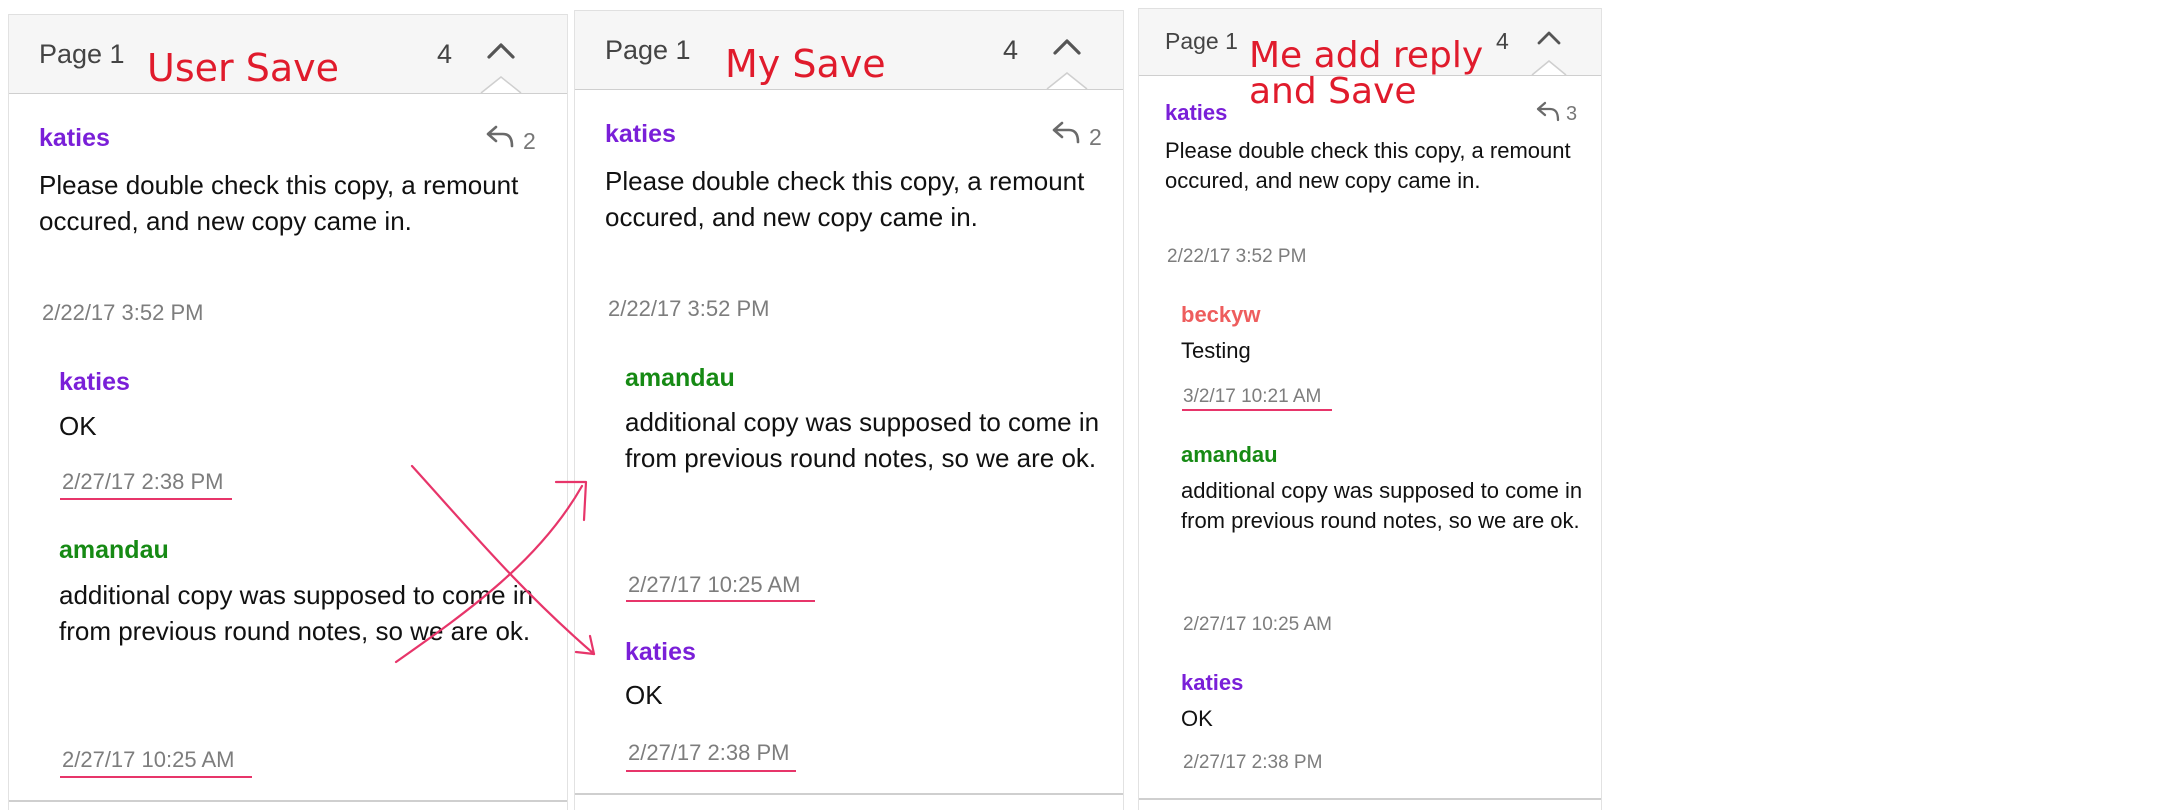 This screenshot has width=2160, height=810. Describe the element at coordinates (243, 68) in the screenshot. I see `annotation-label: User Save` at that location.